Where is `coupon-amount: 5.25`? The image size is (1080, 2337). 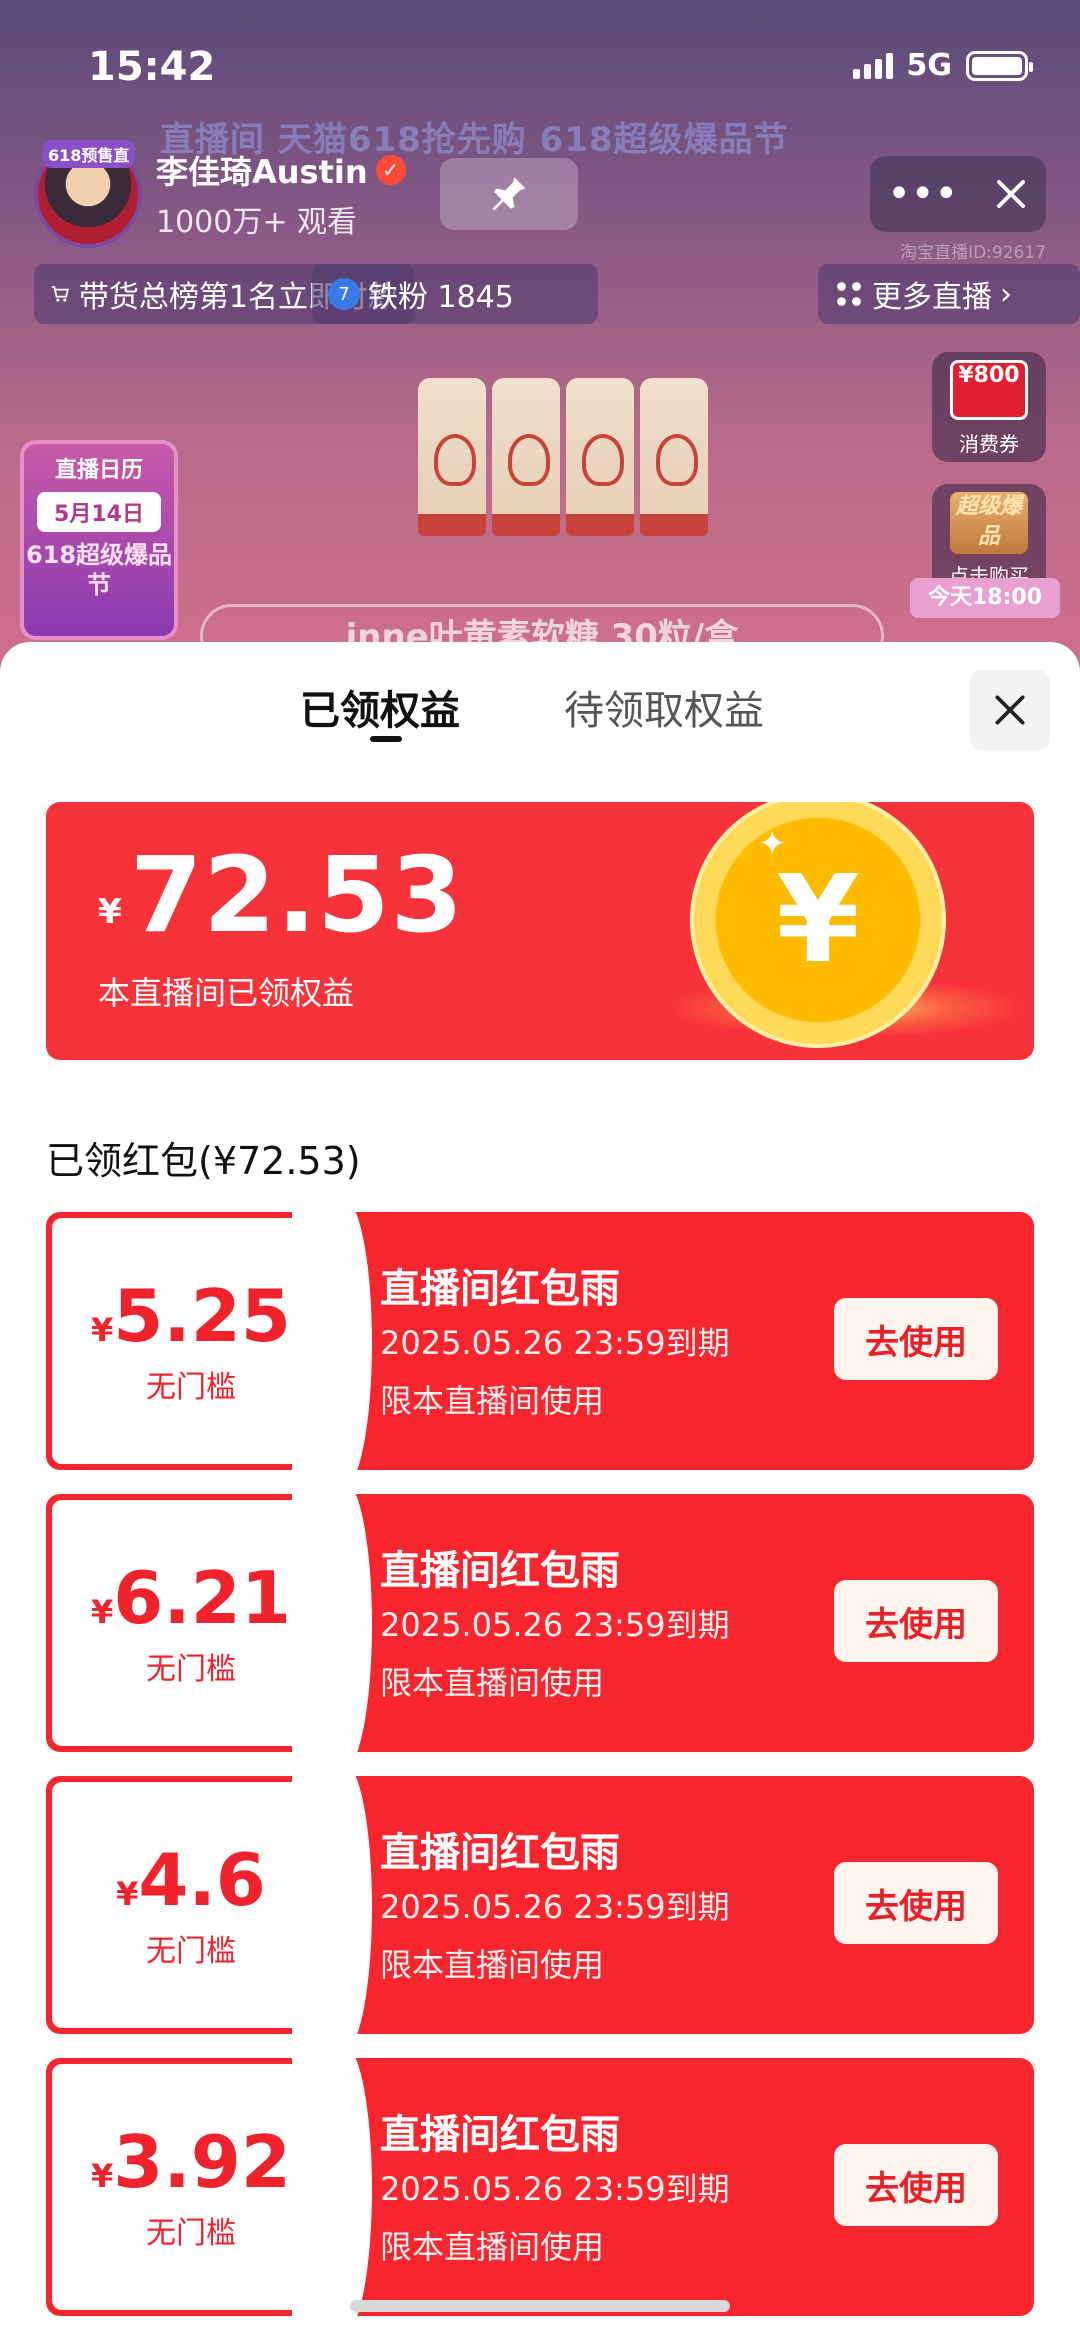
coupon-amount: 5.25 is located at coordinates (202, 1316).